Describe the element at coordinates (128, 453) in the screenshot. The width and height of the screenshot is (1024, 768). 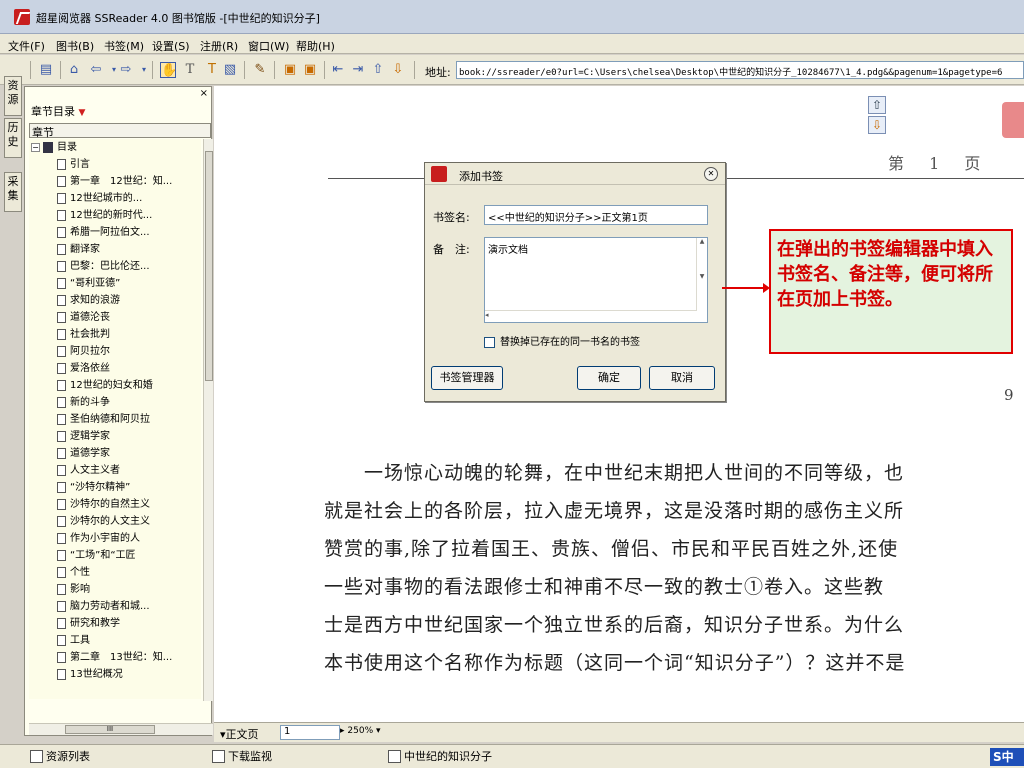
I see `tree-item: 道德学家` at that location.